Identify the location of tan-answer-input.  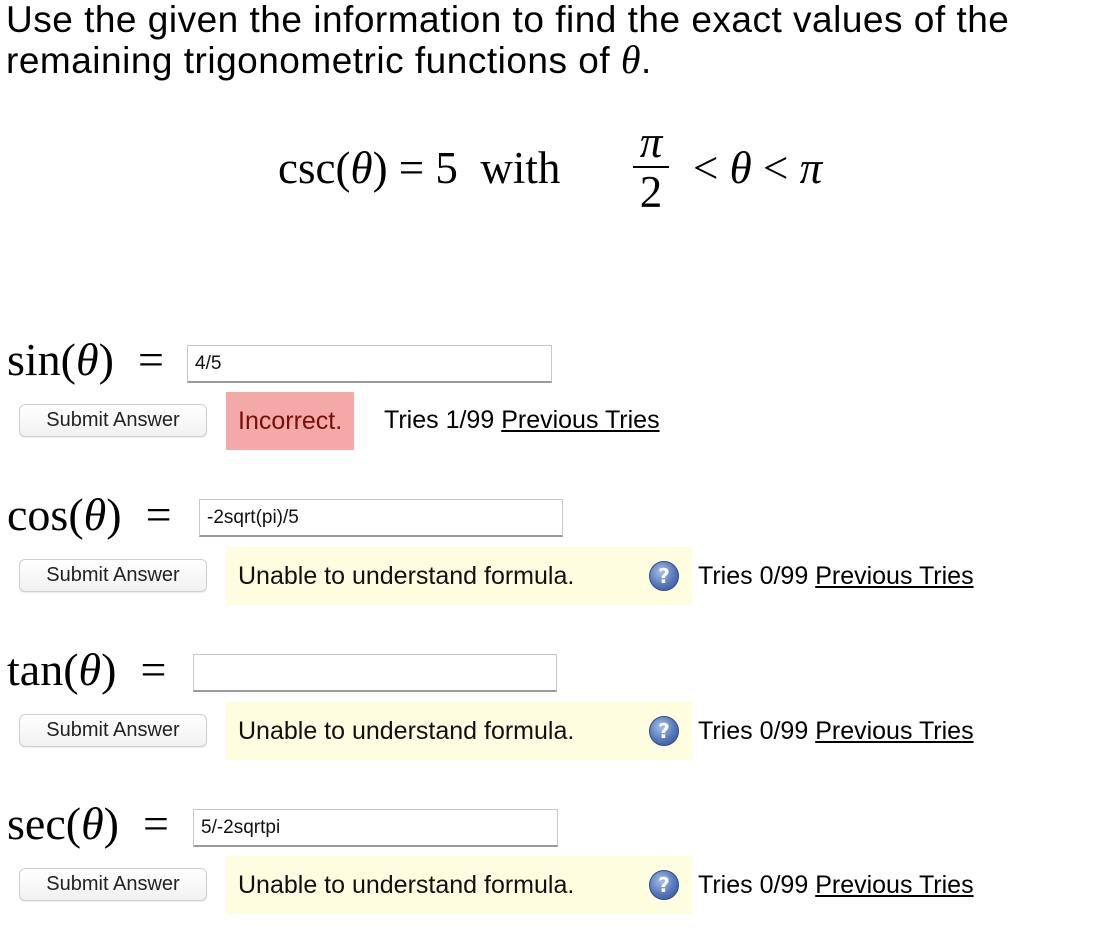
(375, 673).